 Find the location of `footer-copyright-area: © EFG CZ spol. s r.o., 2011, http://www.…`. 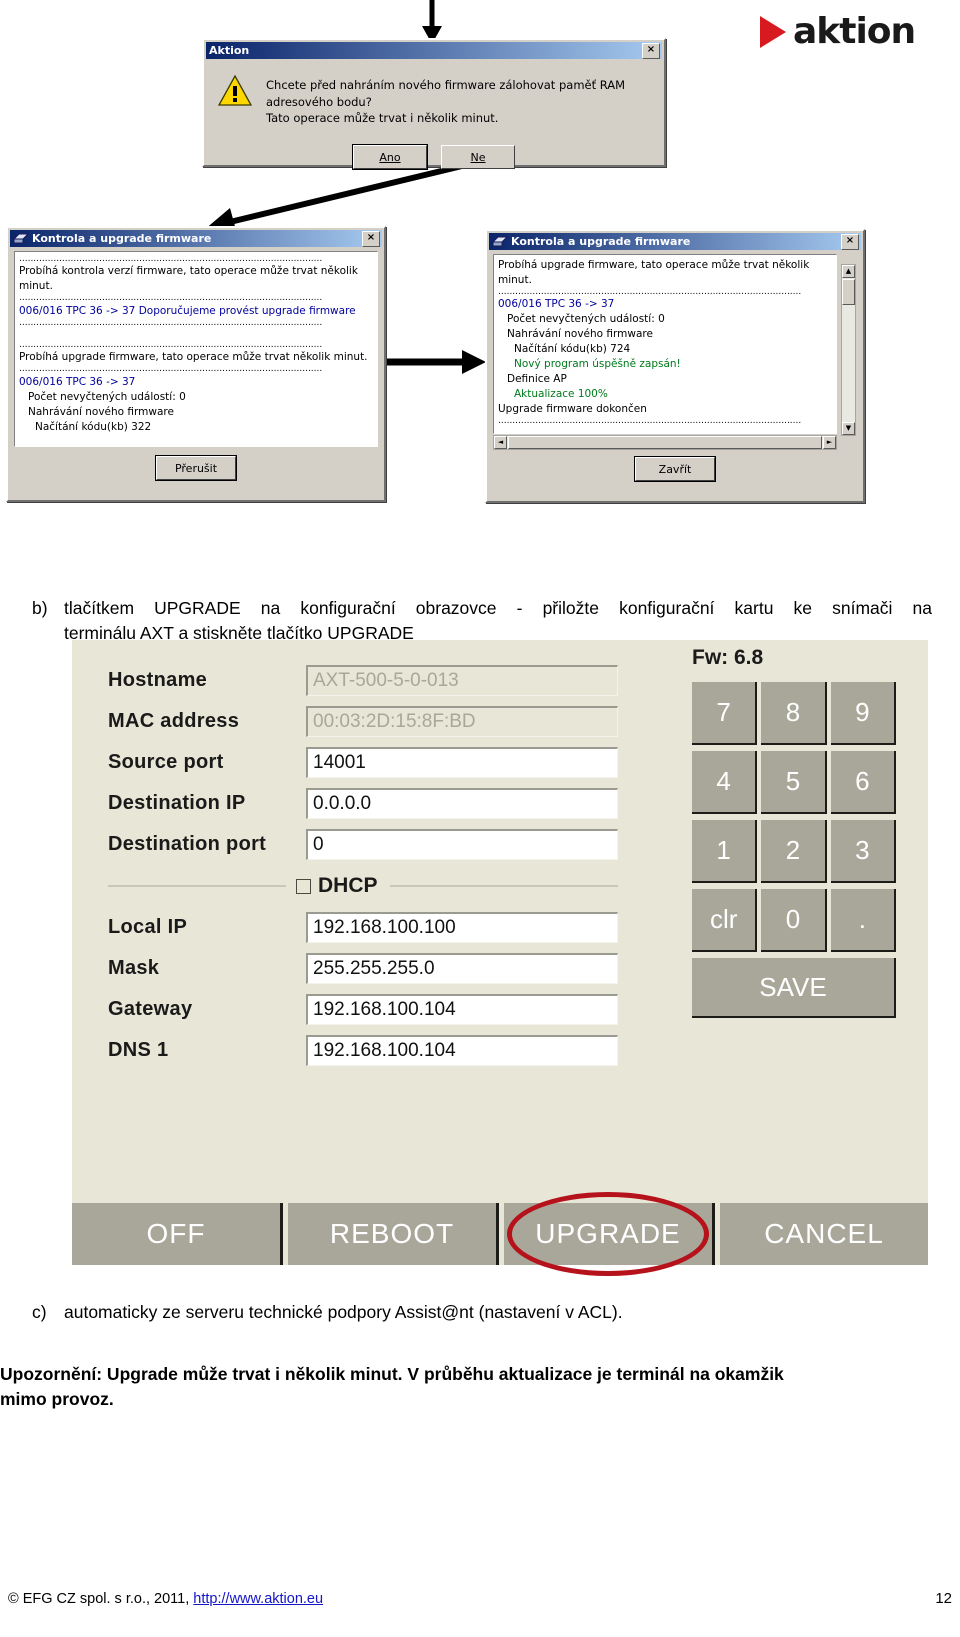

footer-copyright-area: © EFG CZ spol. s r.o., 2011, http://www.… is located at coordinates (471, 1599).